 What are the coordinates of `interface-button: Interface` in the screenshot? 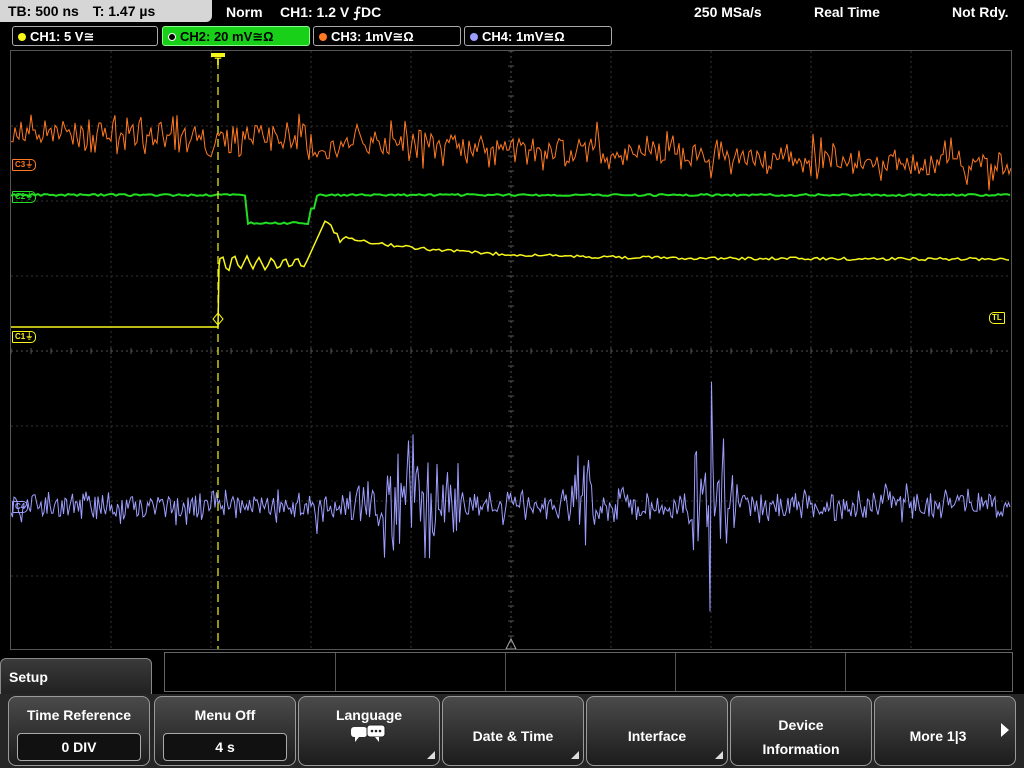 It's located at (657, 731).